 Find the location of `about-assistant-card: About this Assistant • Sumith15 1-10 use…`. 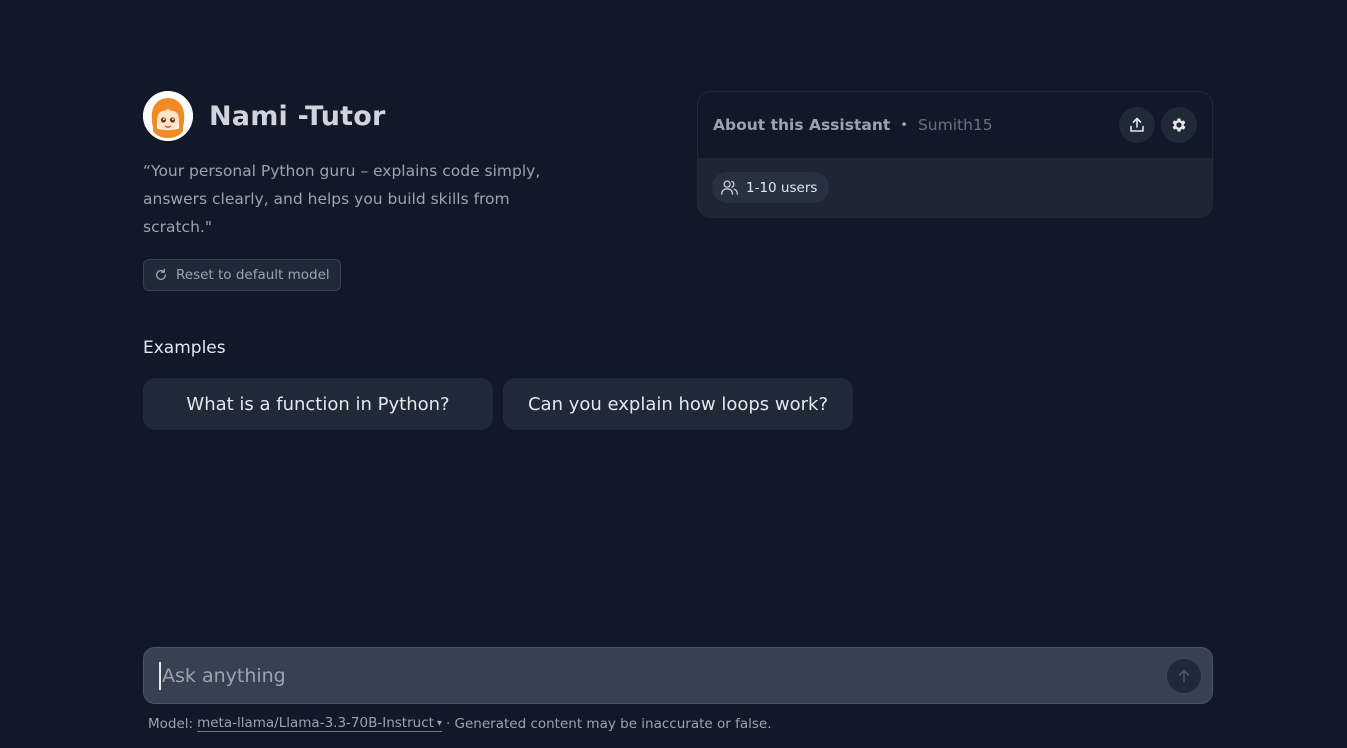

about-assistant-card: About this Assistant • Sumith15 1-10 use… is located at coordinates (955, 154).